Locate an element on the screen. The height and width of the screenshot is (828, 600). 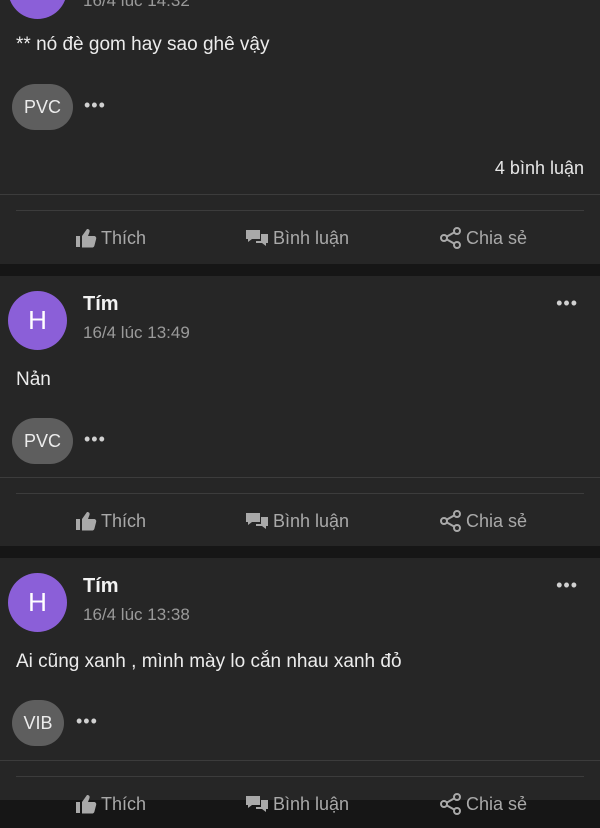
post-time: 16/4 lúc 14:32 is located at coordinates (136, 5).